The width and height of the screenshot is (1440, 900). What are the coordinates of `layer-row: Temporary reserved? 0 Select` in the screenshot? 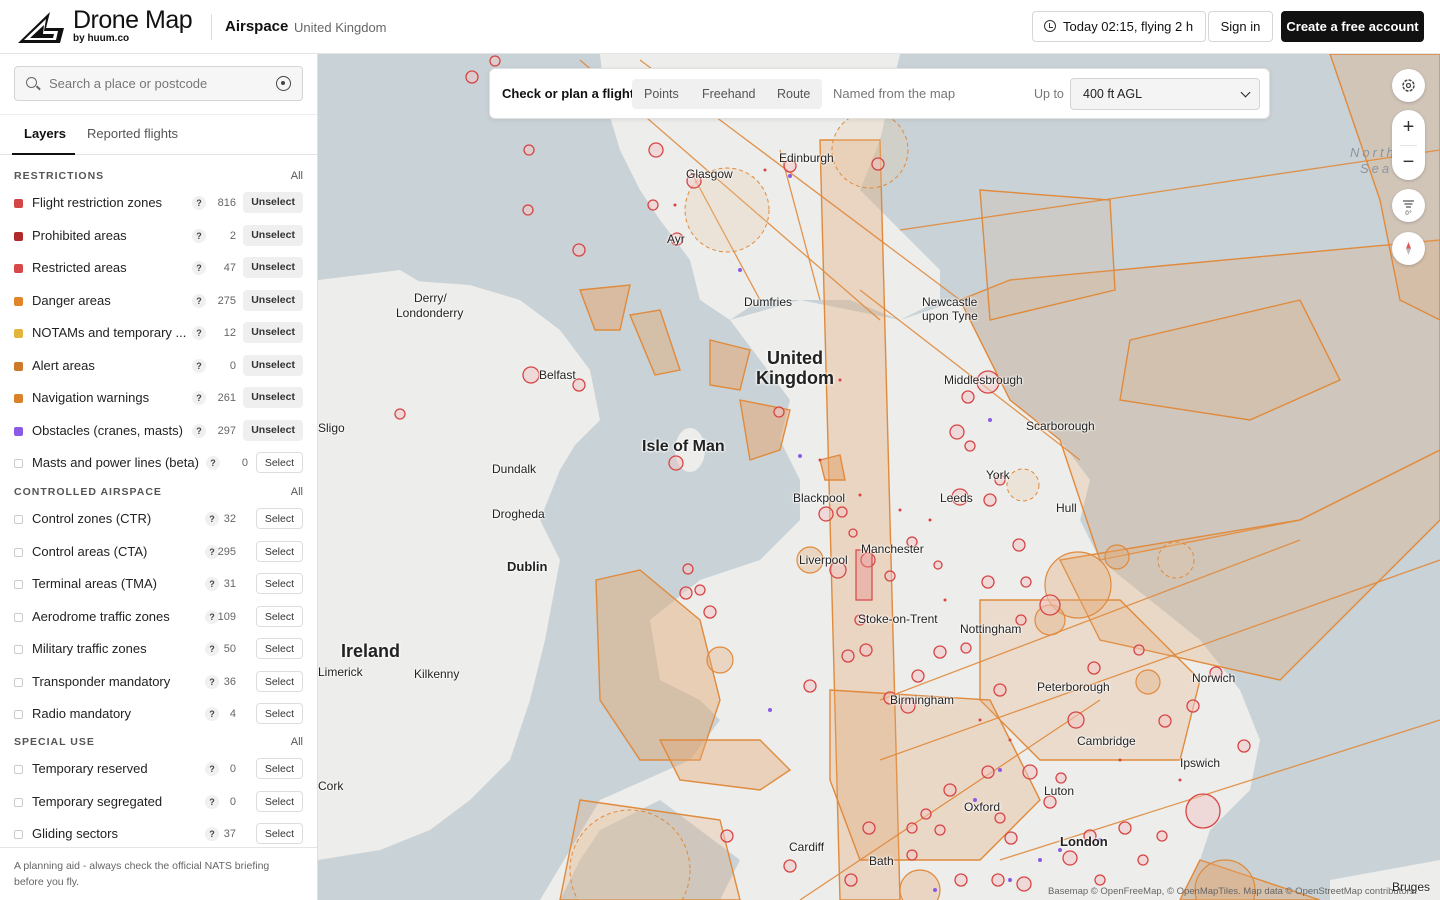 It's located at (158, 769).